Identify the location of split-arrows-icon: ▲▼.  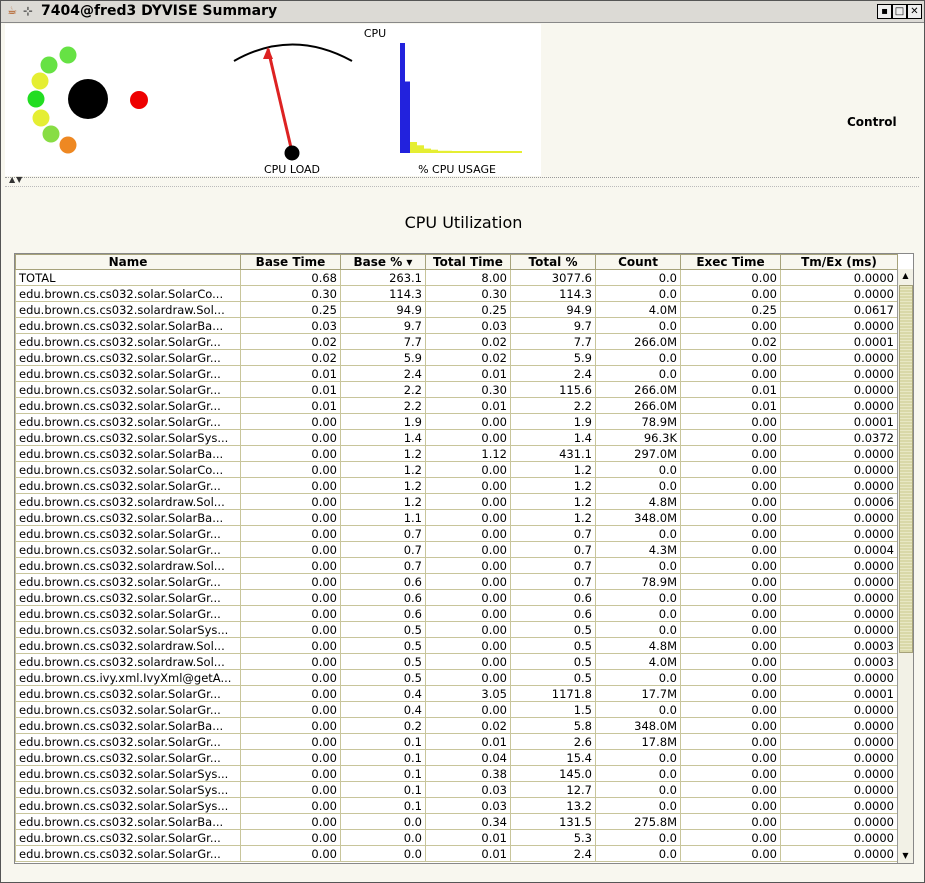
(16, 179).